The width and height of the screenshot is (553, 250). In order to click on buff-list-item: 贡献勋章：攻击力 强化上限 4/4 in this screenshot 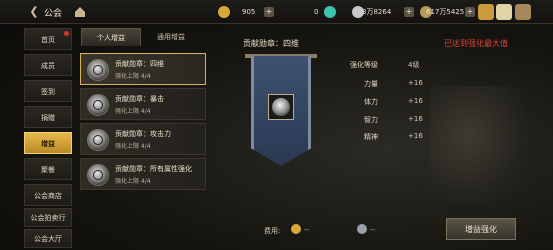, I will do `click(143, 139)`.